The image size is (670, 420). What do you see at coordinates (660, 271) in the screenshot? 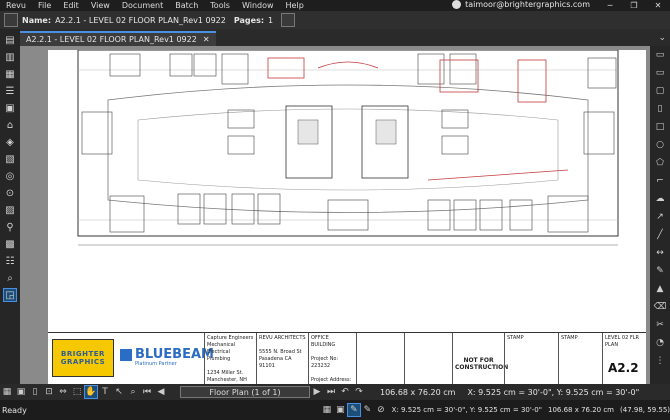
I see `pen-icon: ✎` at bounding box center [660, 271].